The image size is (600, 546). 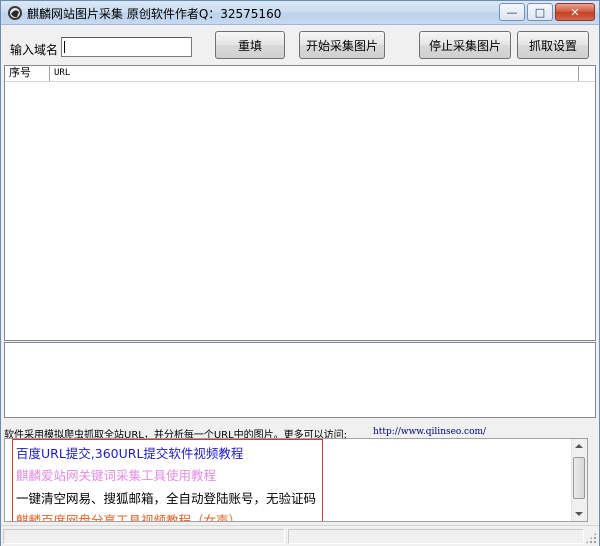 What do you see at coordinates (128, 515) in the screenshot?
I see `link-item-3: 麒麟百度网盘分享工具视频教程（女声）` at bounding box center [128, 515].